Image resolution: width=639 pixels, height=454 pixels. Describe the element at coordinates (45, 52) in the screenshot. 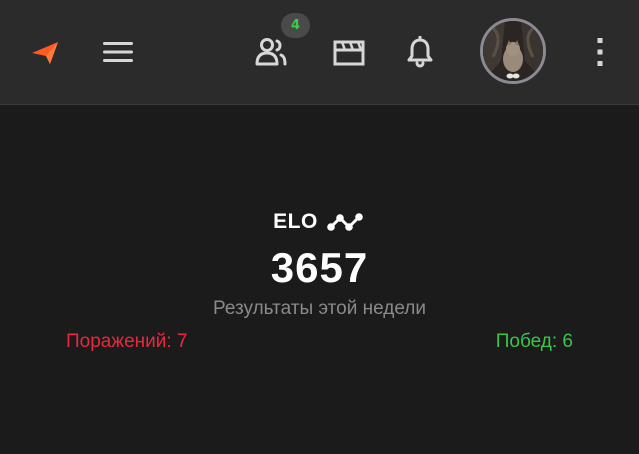

I see `logo-icon` at that location.